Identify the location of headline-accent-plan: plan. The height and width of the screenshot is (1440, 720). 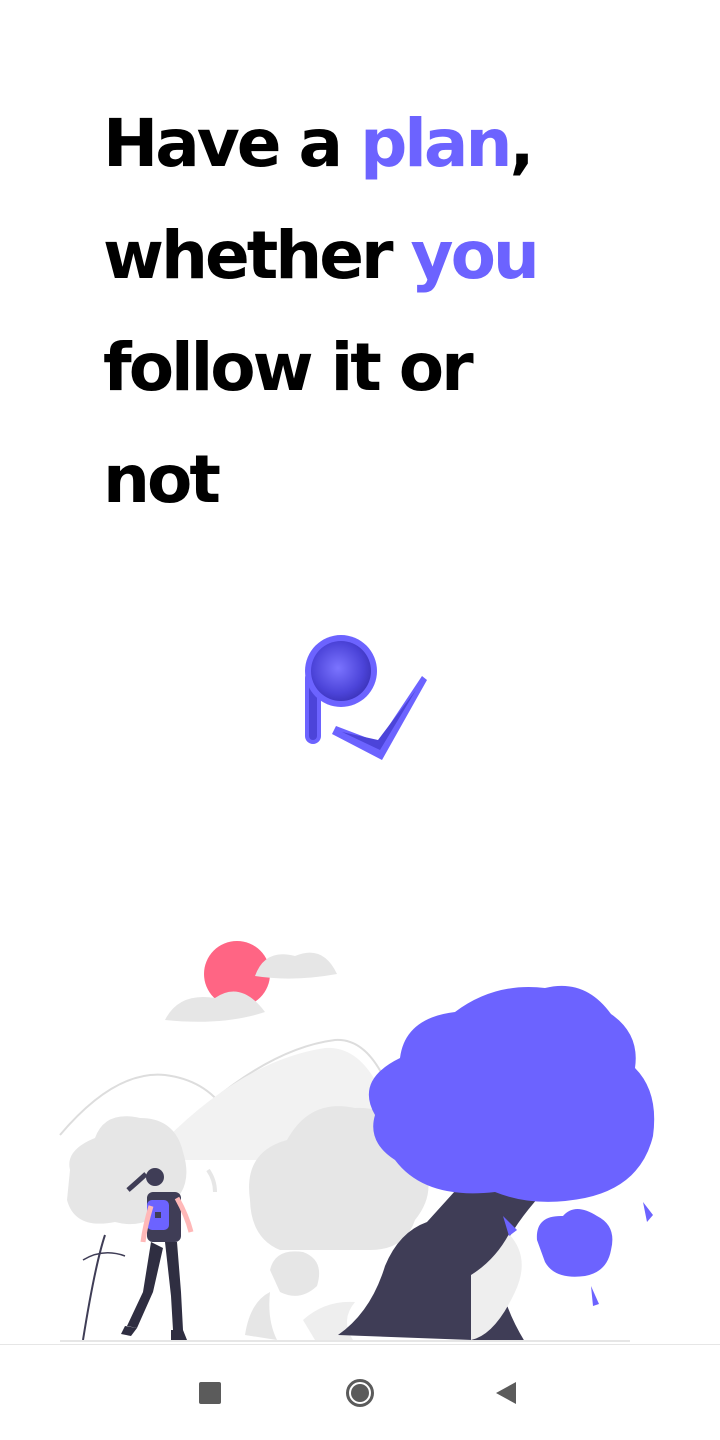
(436, 143).